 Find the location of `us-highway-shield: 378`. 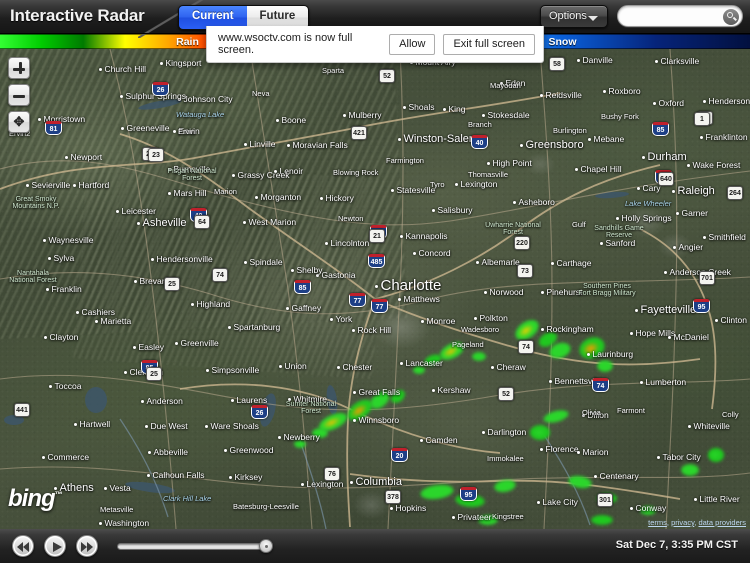

us-highway-shield: 378 is located at coordinates (393, 497).